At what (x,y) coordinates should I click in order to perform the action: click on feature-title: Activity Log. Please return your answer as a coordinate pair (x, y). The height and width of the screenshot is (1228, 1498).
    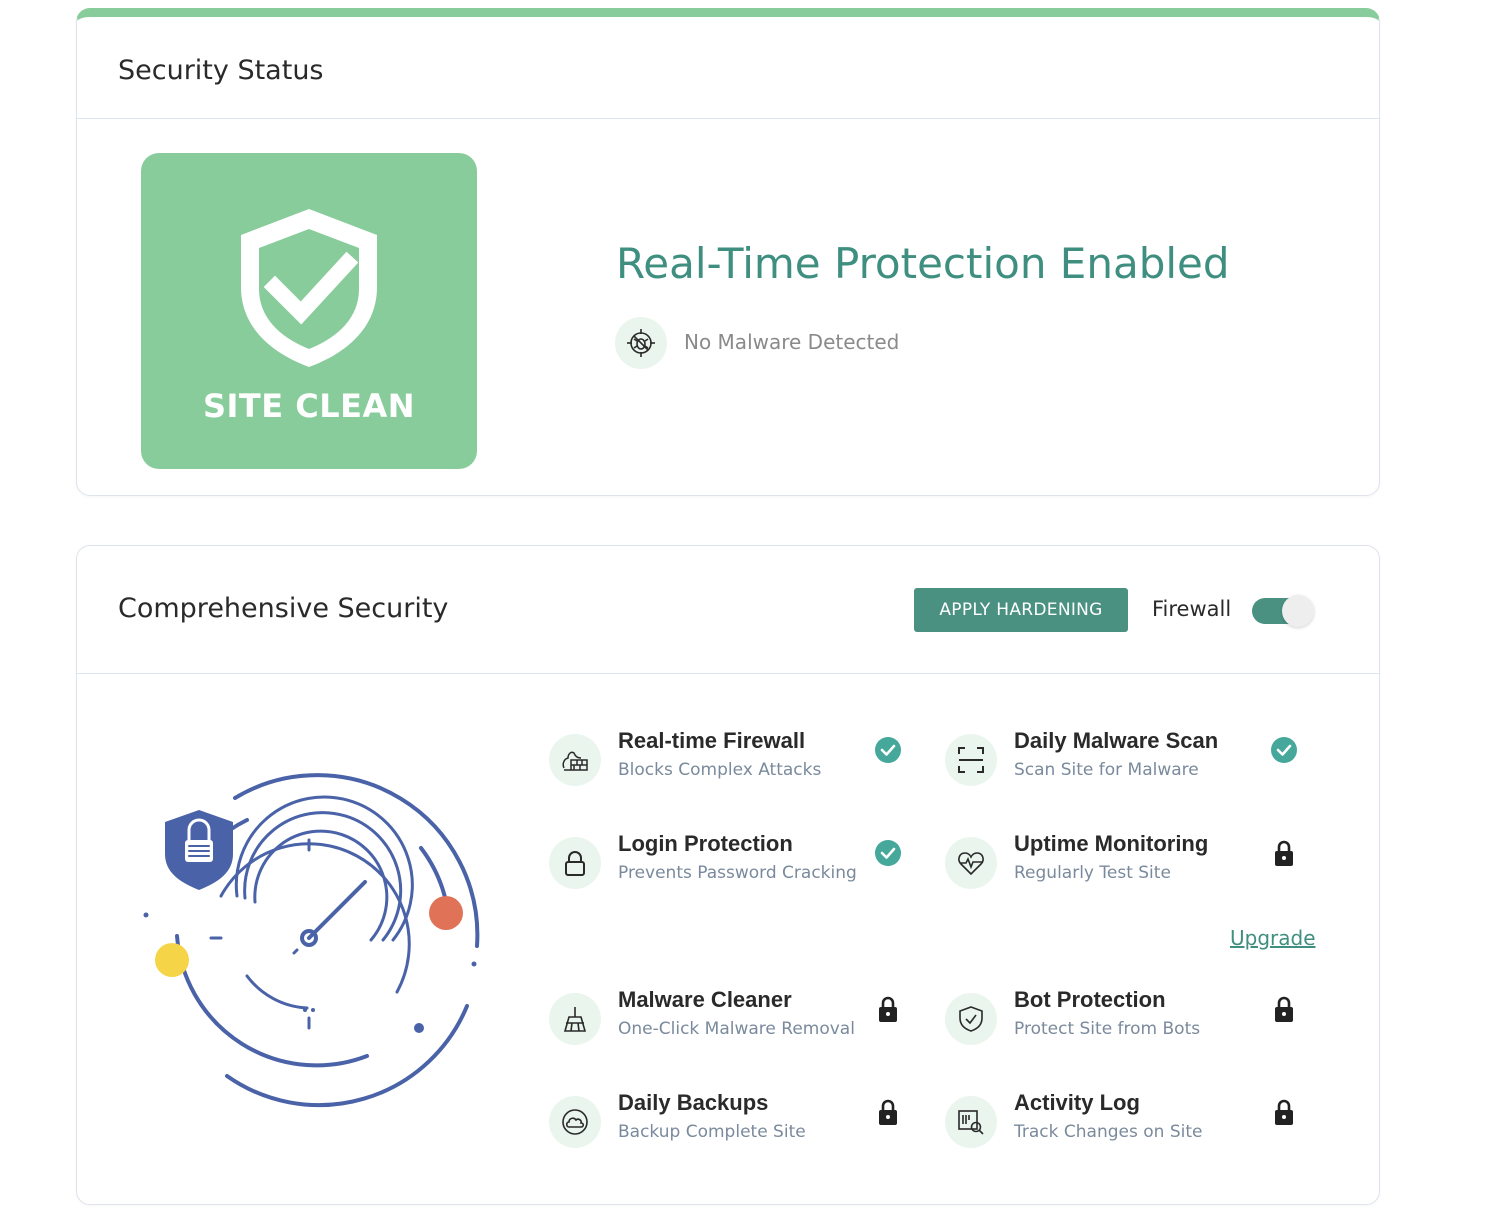
    Looking at the image, I should click on (1077, 1102).